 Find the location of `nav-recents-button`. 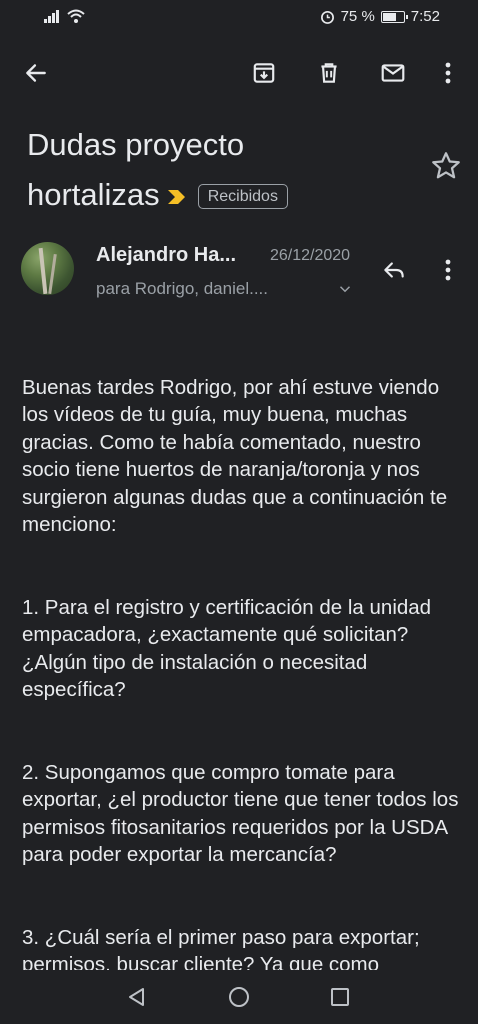

nav-recents-button is located at coordinates (340, 997).